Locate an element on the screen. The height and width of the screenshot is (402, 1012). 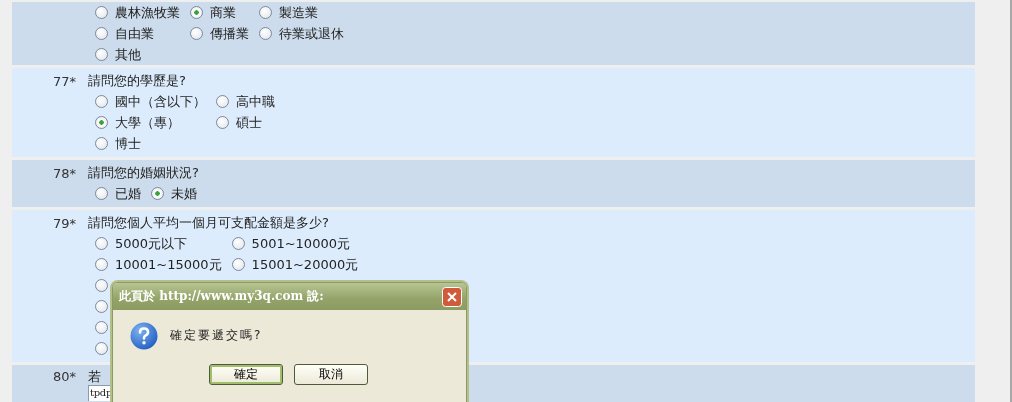
option-label: 國中（含以下） is located at coordinates (160, 101).